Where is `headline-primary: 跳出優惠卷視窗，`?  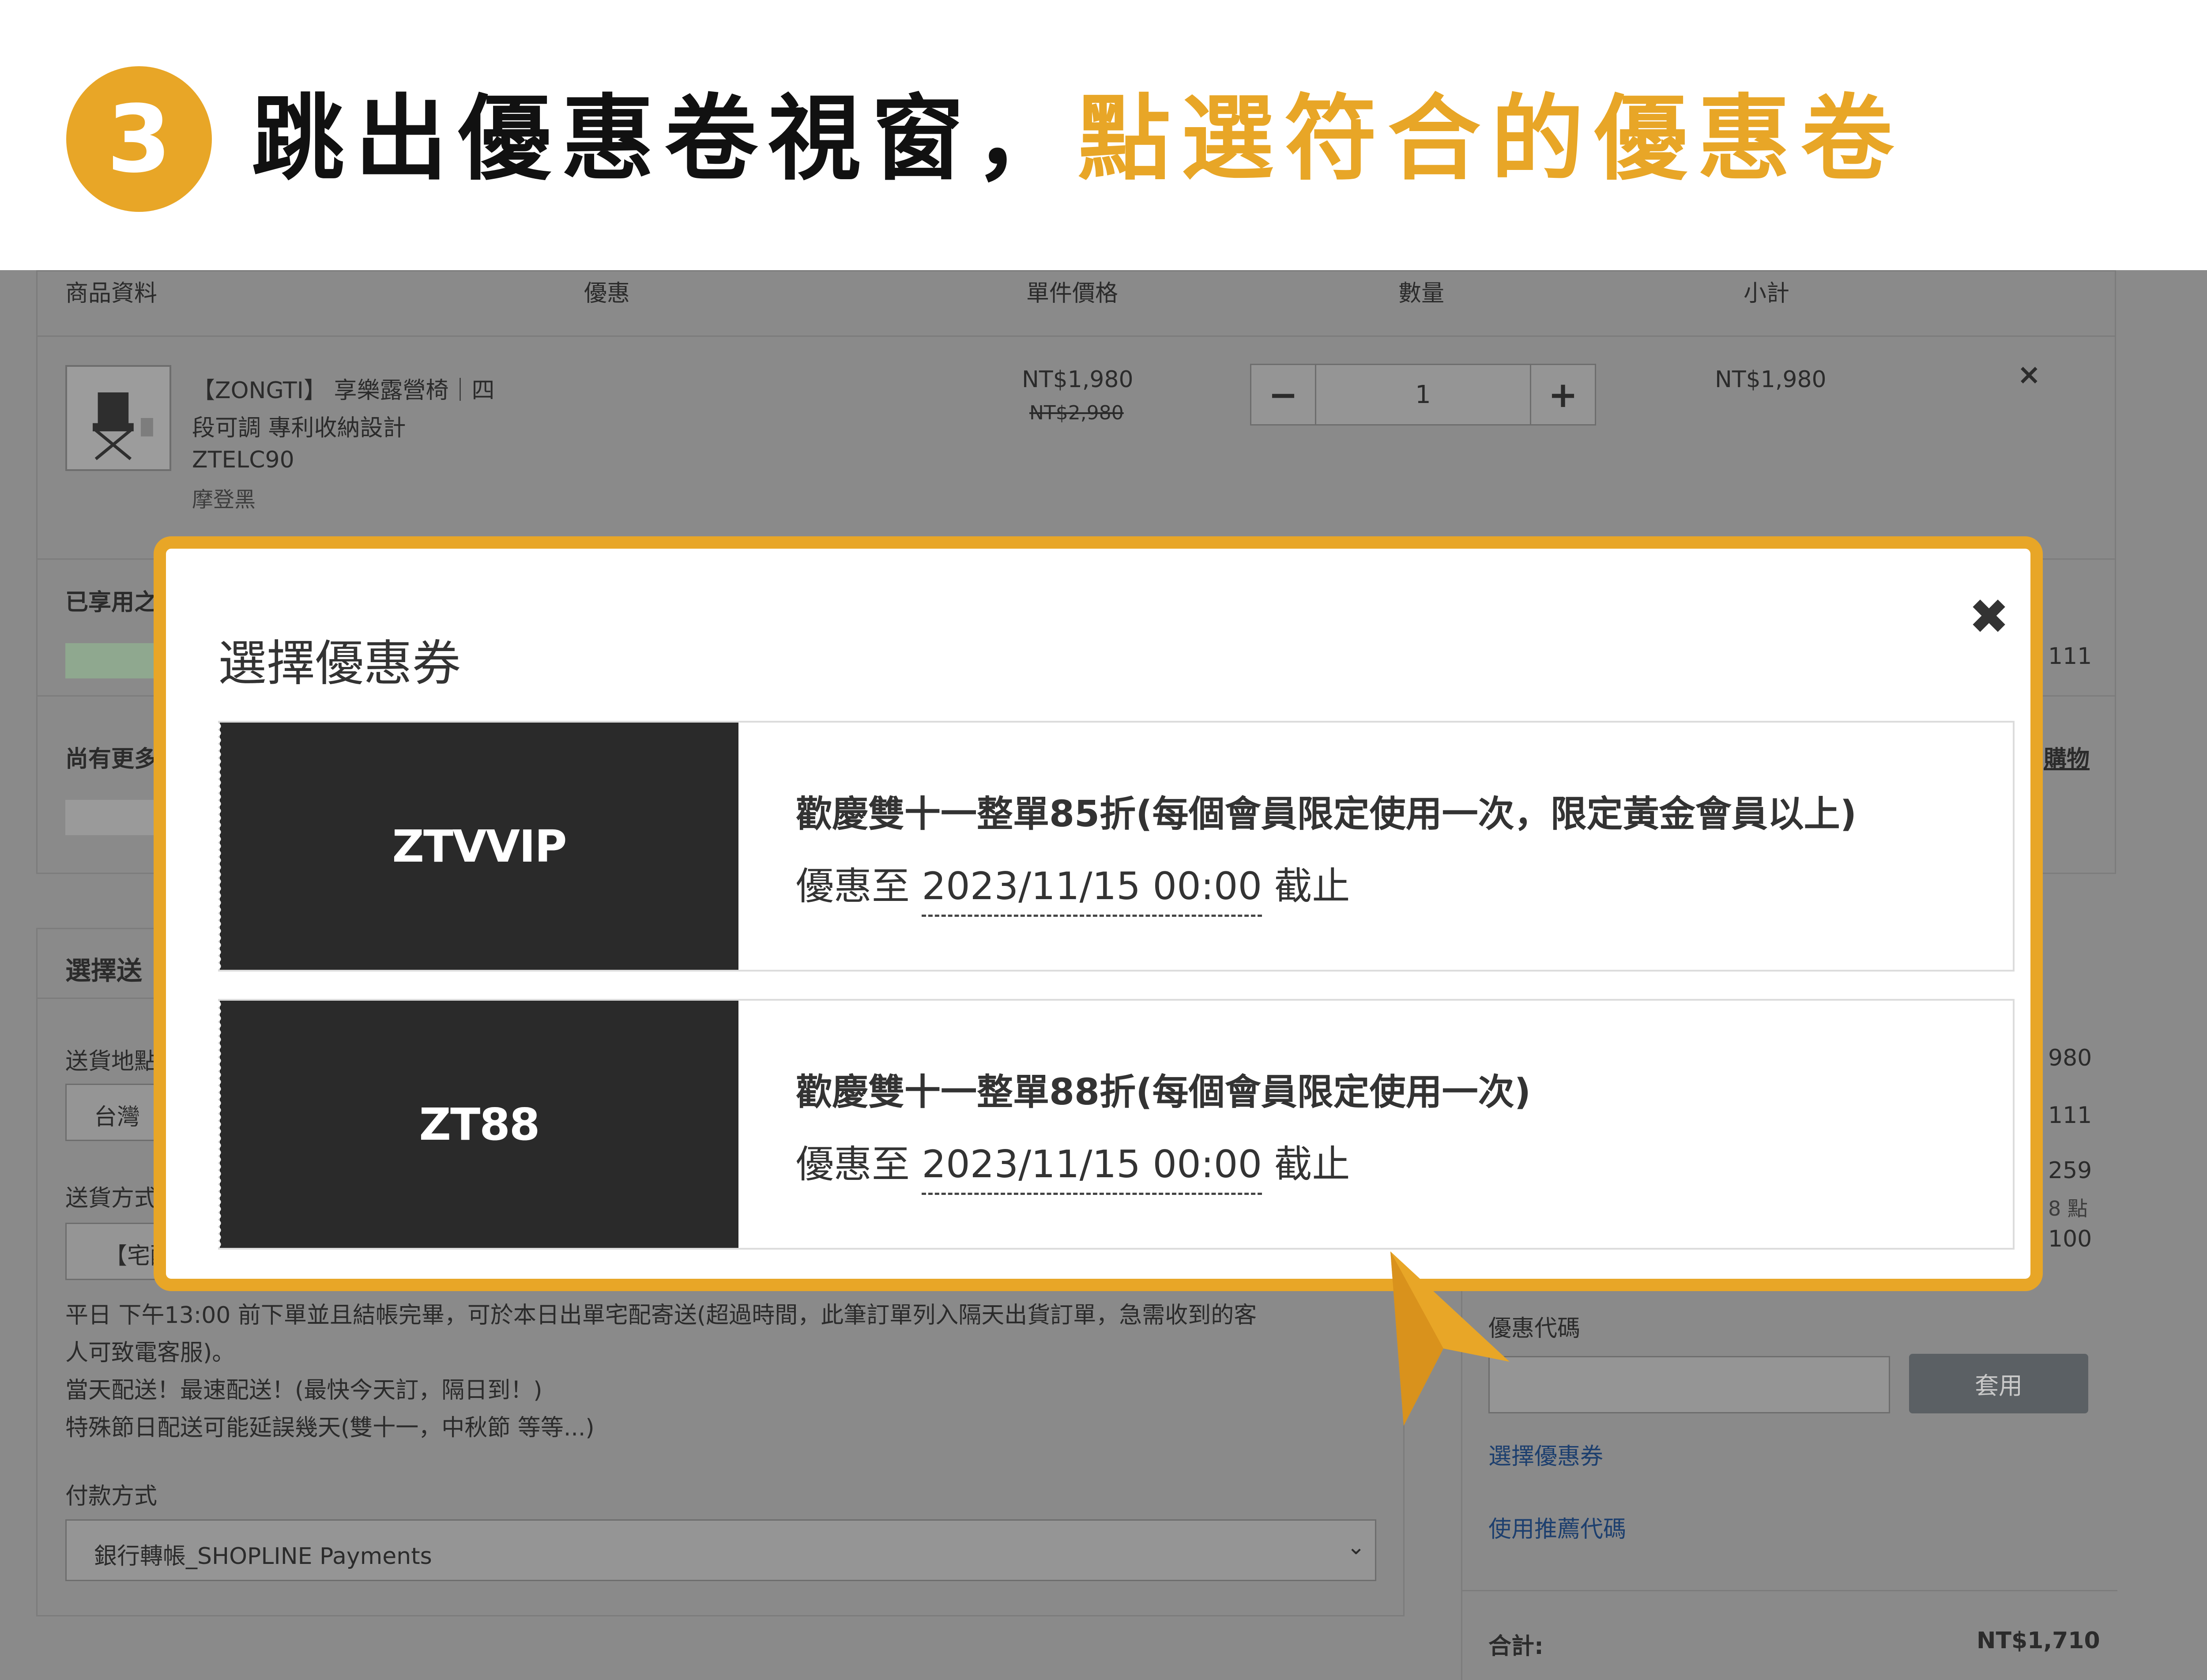
headline-primary: 跳出優惠卷視窗， is located at coordinates (665, 139).